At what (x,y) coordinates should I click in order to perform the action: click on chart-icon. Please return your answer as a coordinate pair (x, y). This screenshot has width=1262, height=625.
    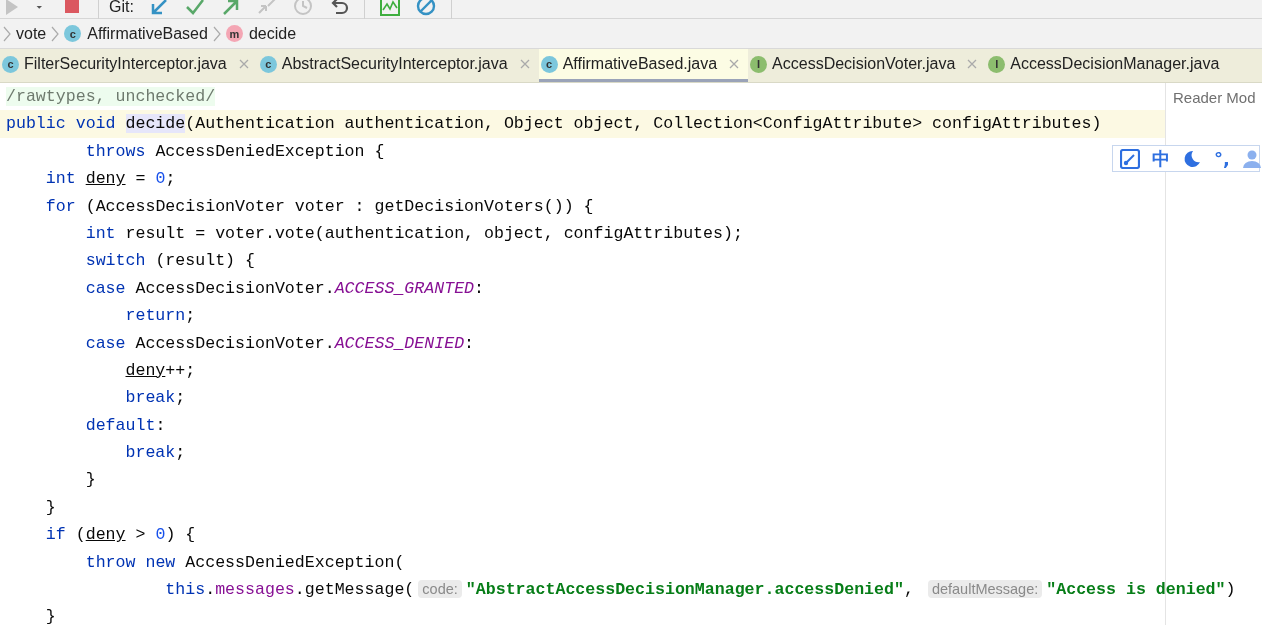
    Looking at the image, I should click on (389, 9).